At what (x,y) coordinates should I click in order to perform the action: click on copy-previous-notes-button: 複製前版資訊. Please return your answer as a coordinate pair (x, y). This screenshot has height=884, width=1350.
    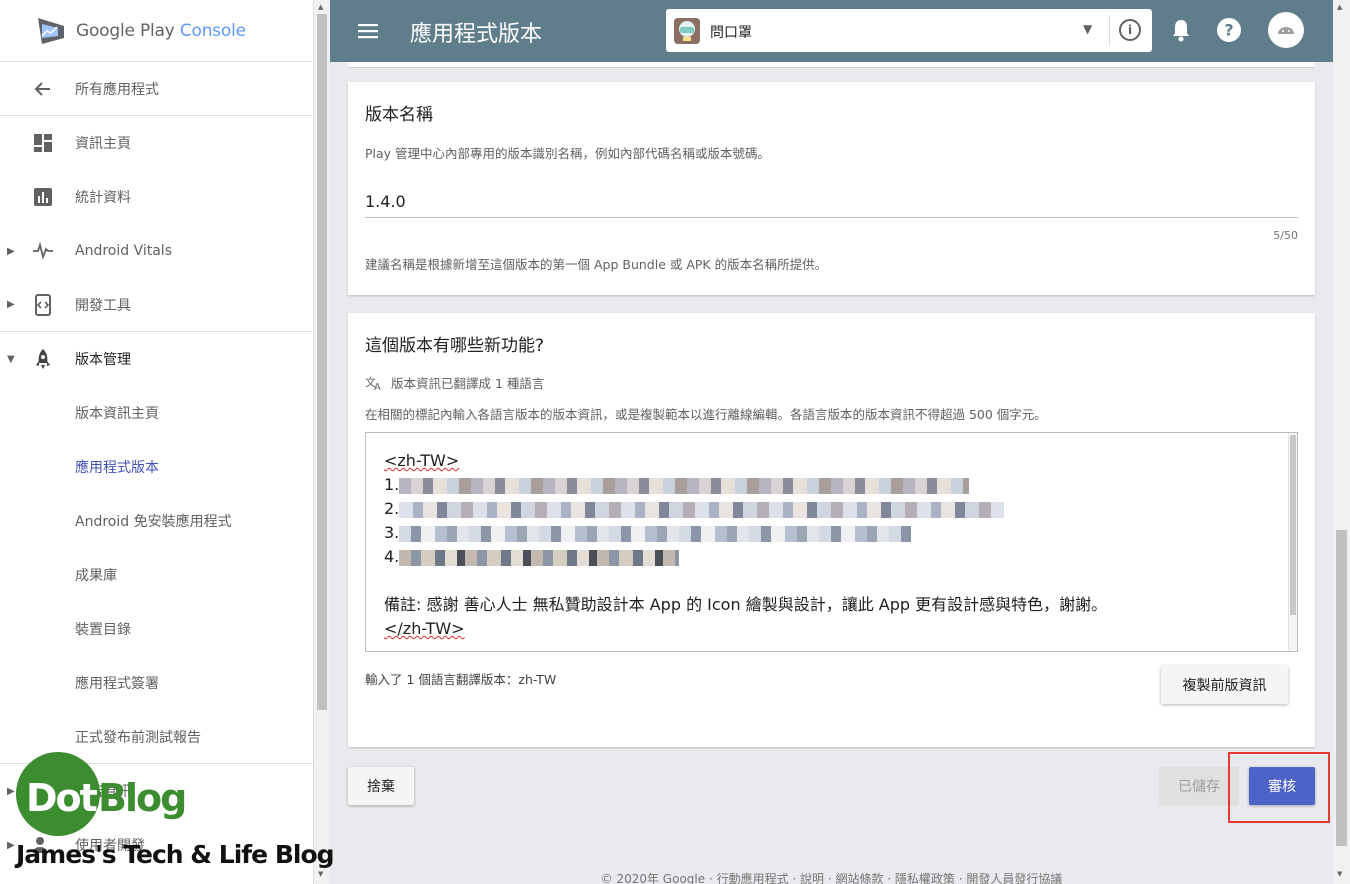
    Looking at the image, I should click on (1224, 685).